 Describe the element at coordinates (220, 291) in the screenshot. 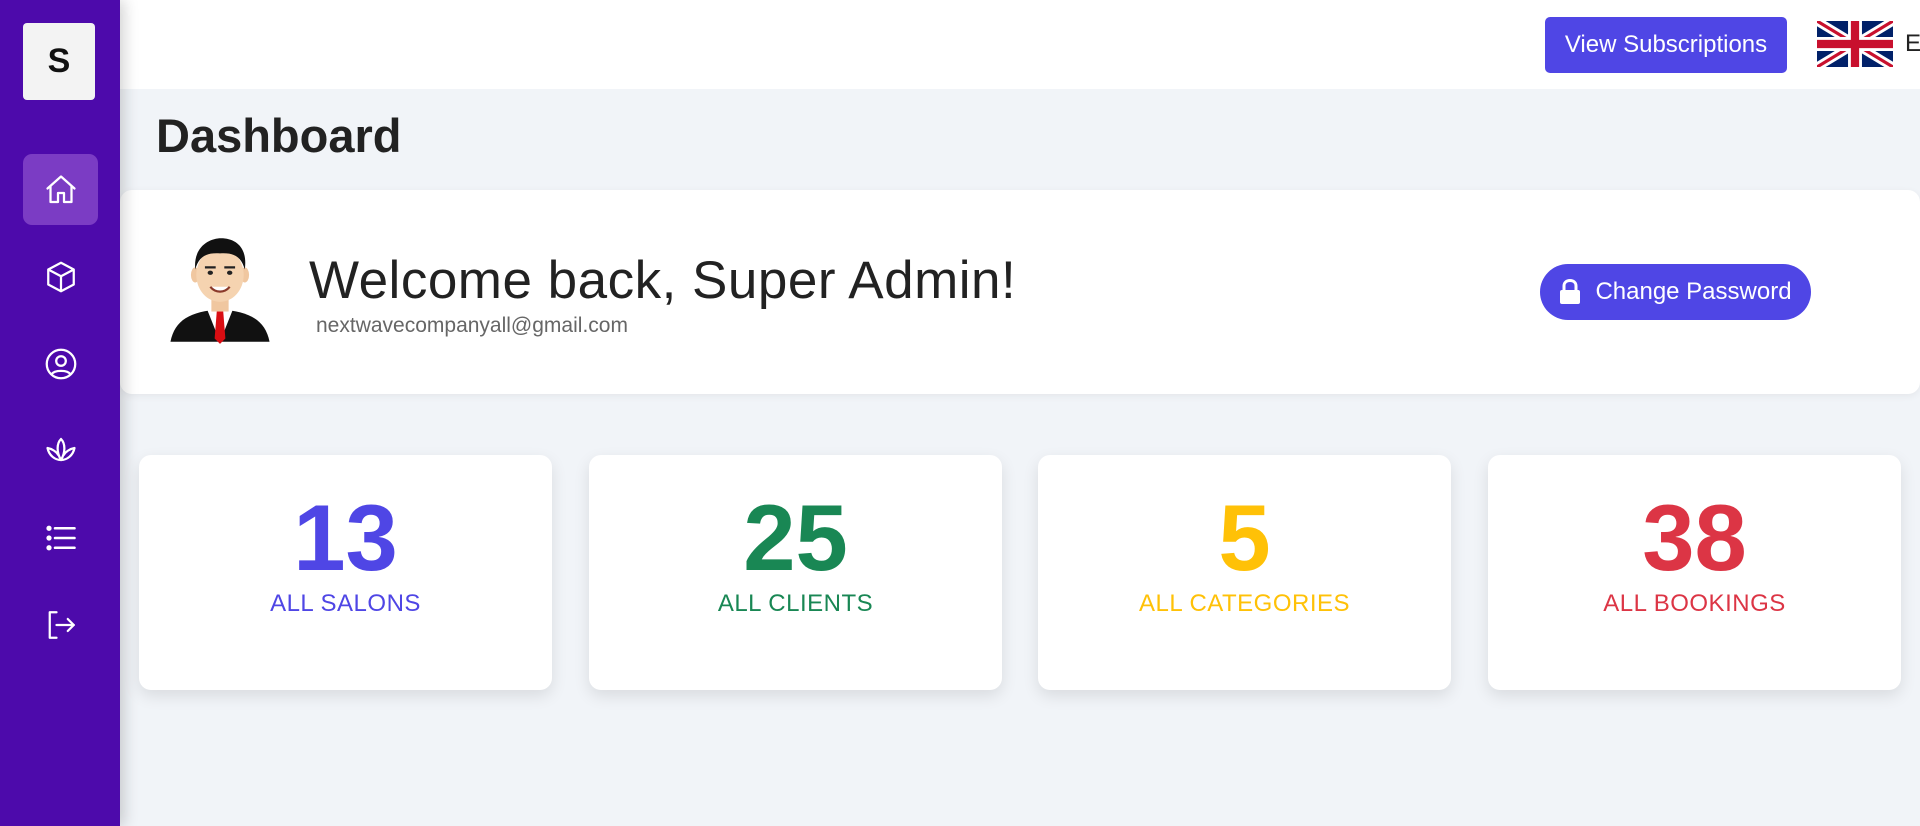

I see `admin-avatar` at that location.